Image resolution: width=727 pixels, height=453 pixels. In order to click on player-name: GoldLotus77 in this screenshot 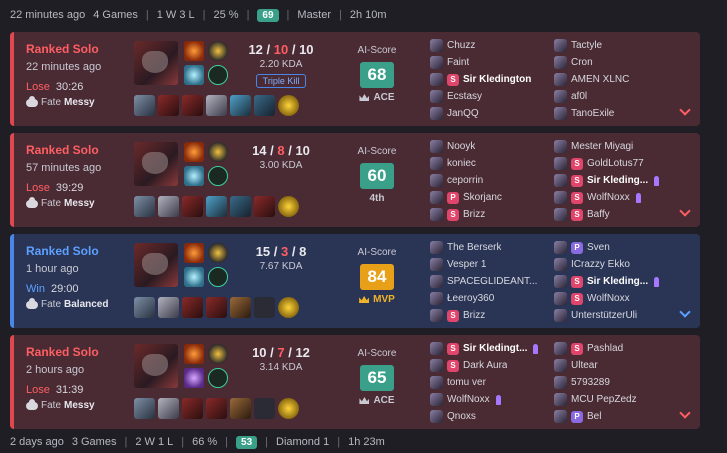, I will do `click(615, 163)`.